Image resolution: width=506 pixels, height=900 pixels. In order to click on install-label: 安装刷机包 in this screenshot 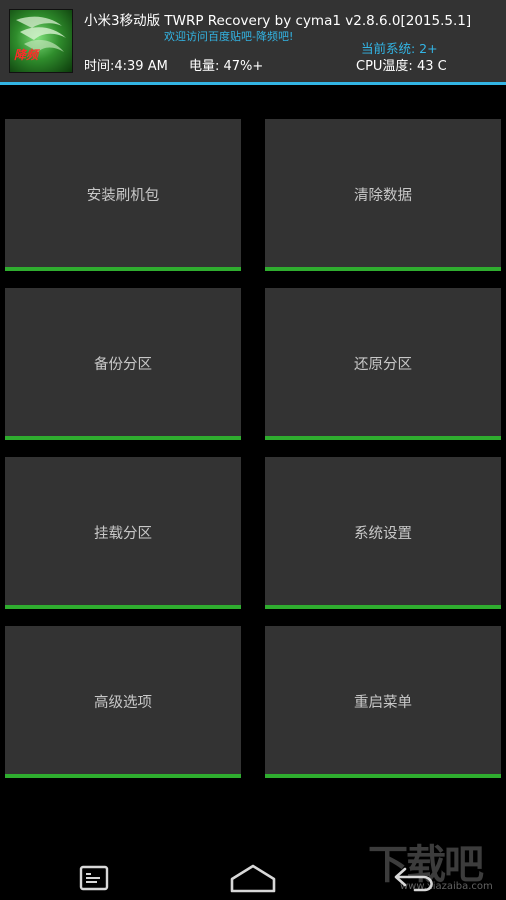, I will do `click(123, 195)`.